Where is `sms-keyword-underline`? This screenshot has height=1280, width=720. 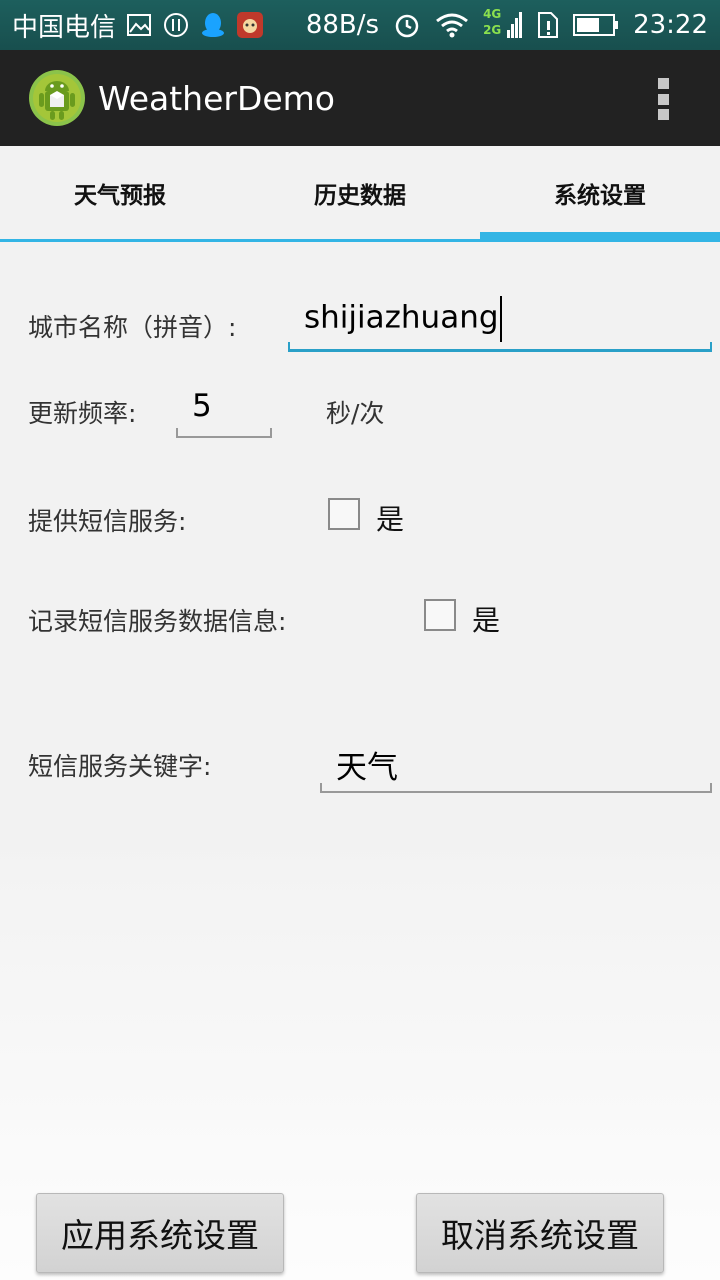
sms-keyword-underline is located at coordinates (516, 788).